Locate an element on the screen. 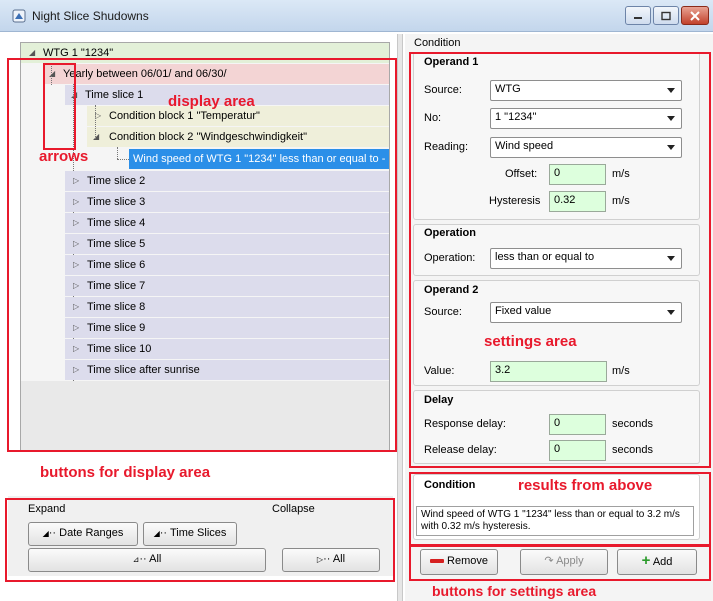  buttons-settings-highlight is located at coordinates (560, 563).